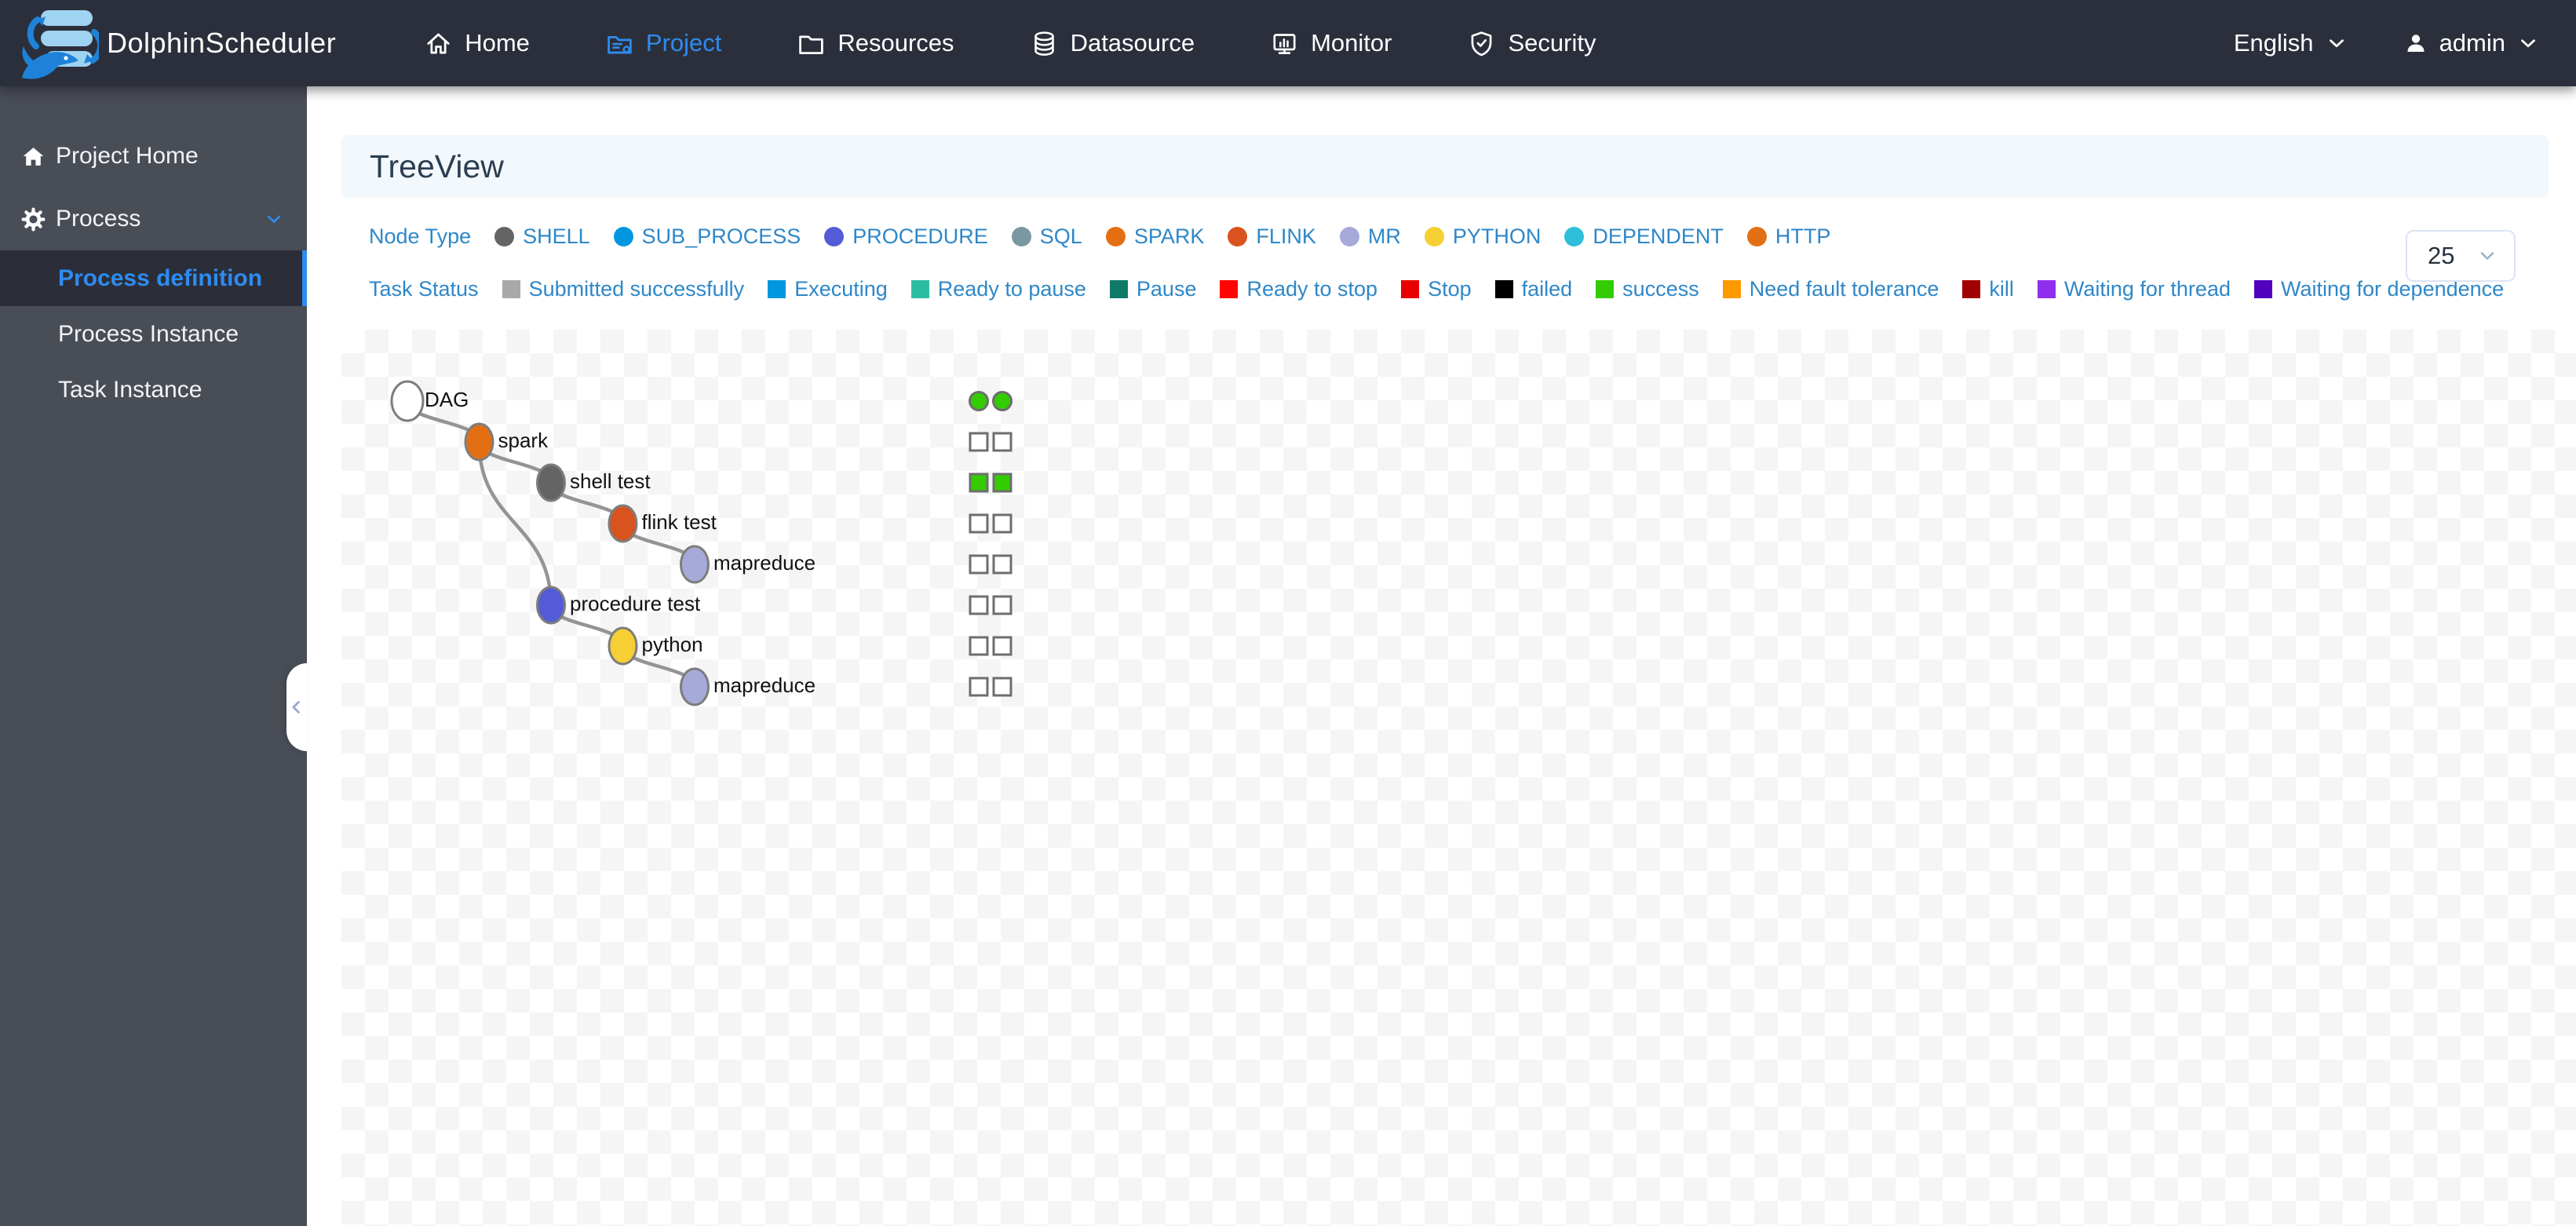  I want to click on user-menu: admin, so click(2471, 43).